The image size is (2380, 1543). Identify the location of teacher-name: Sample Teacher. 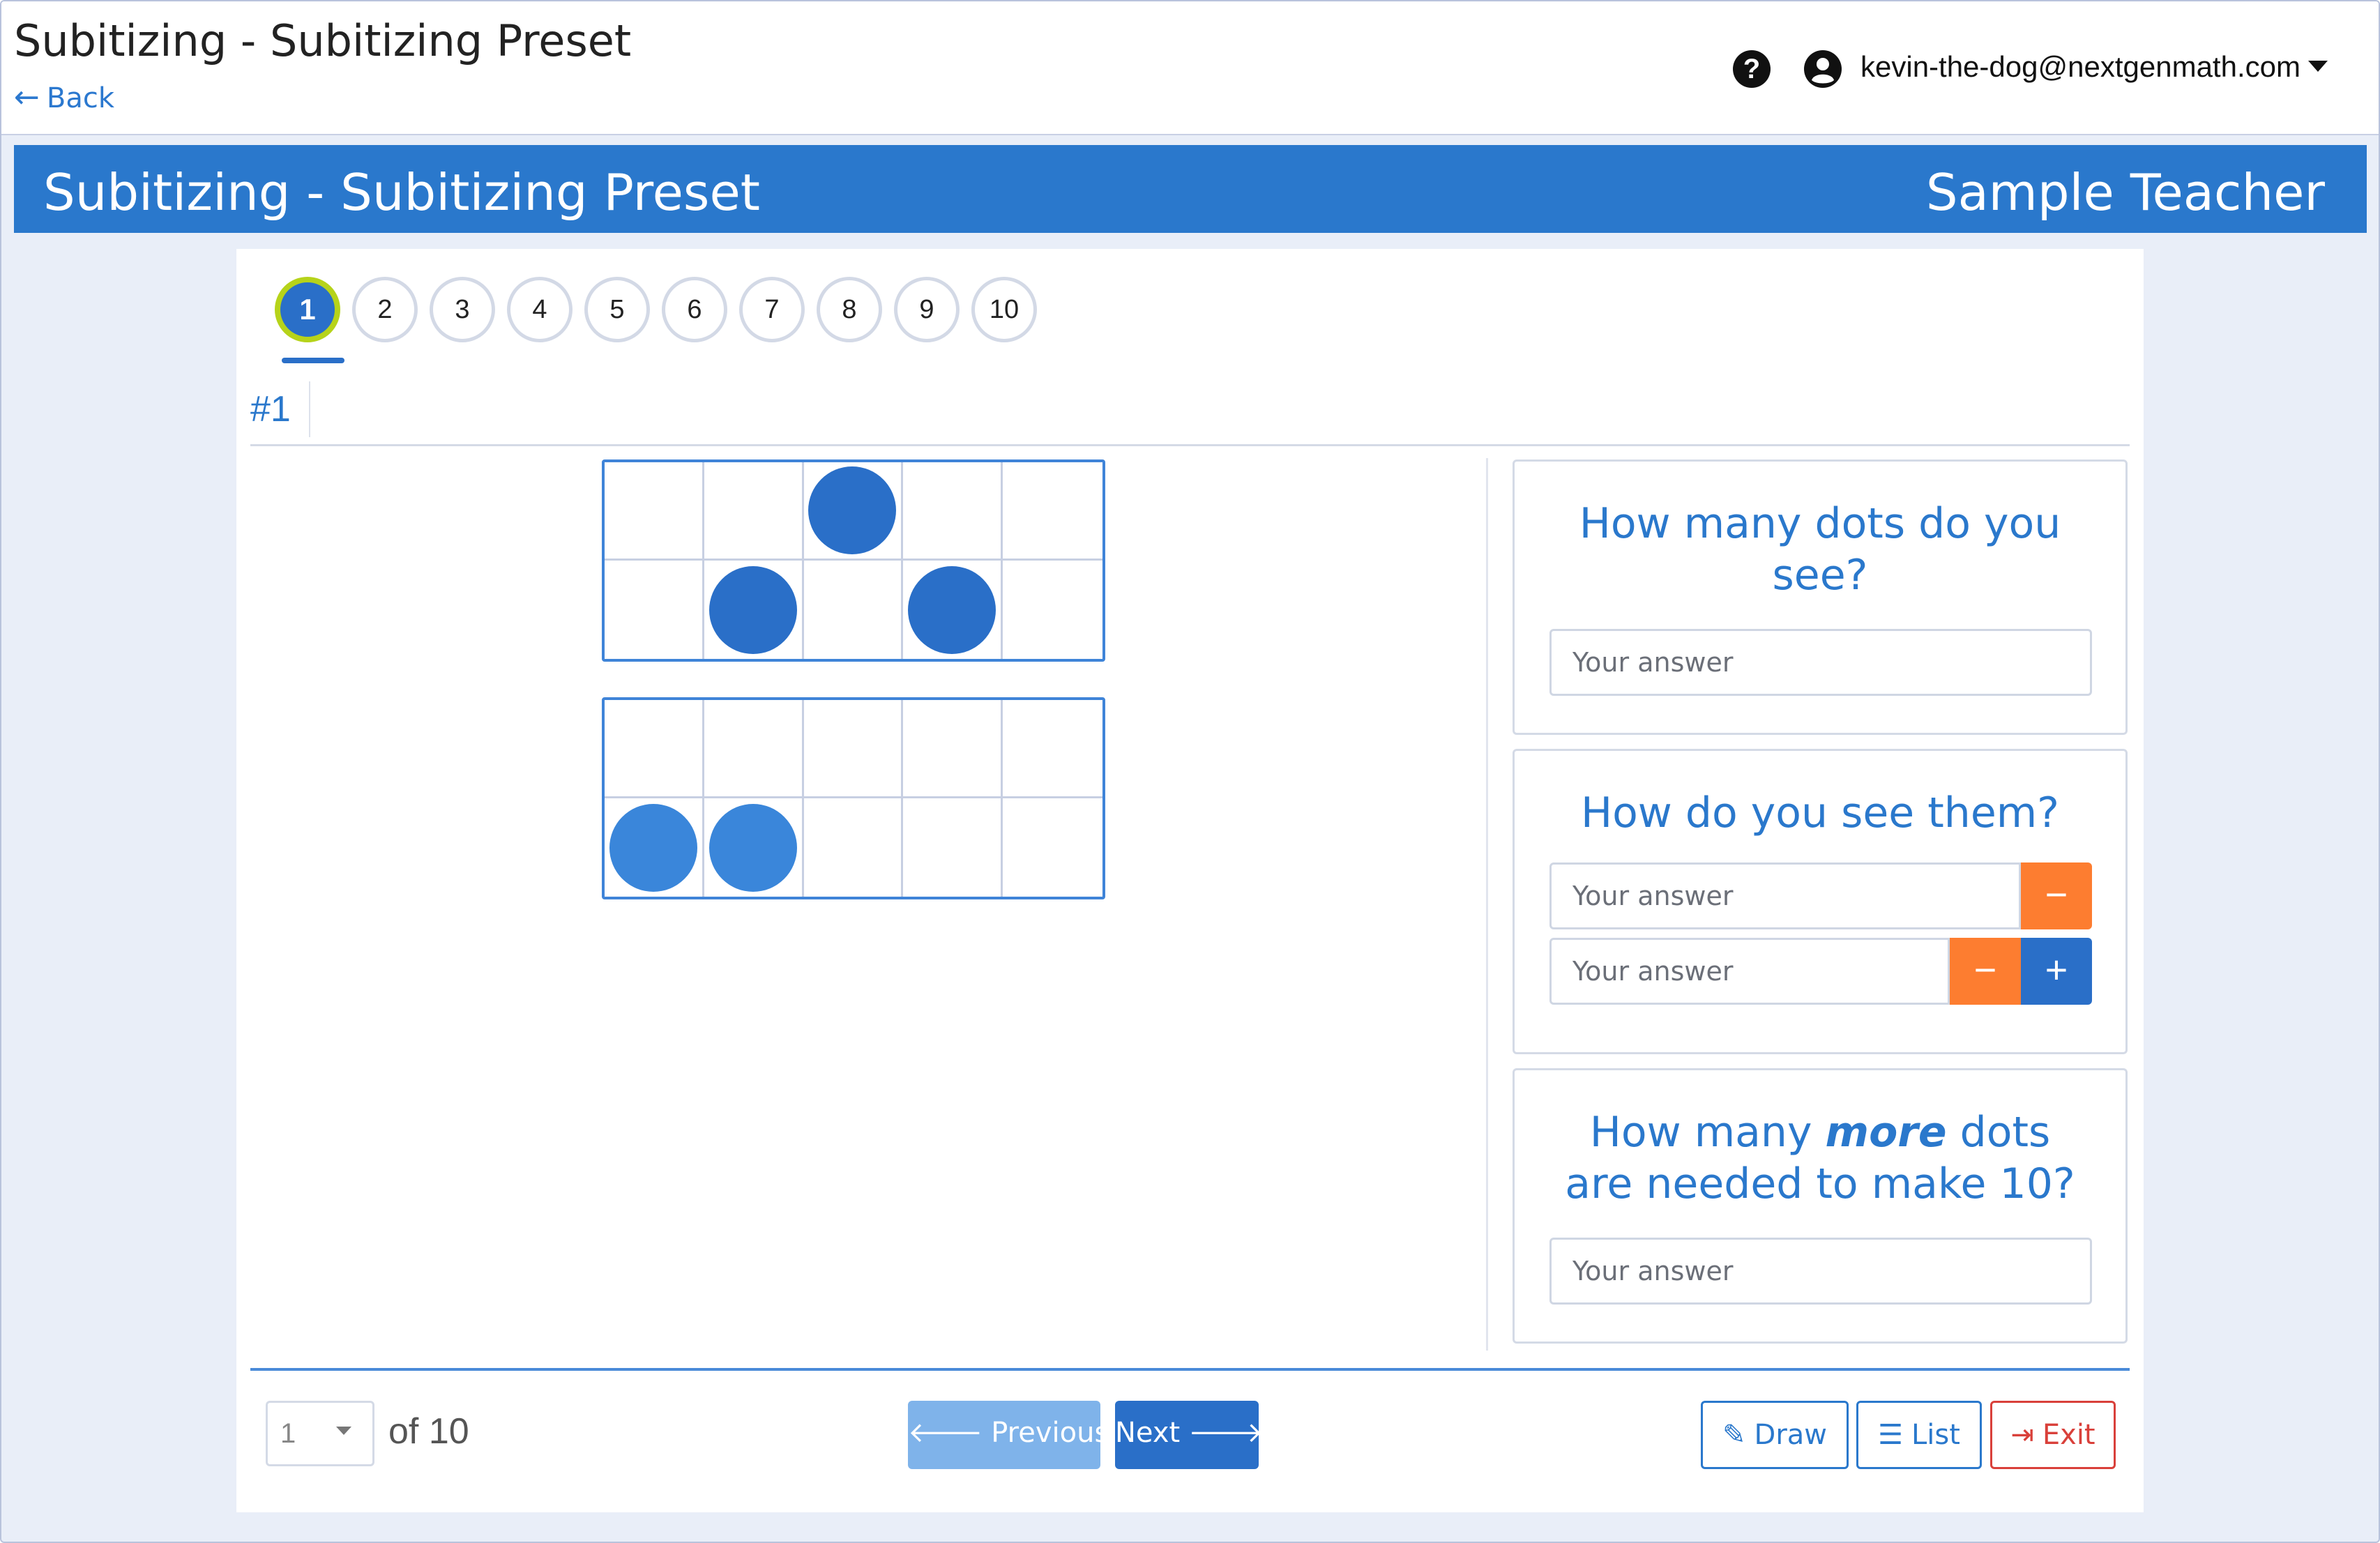
(2125, 192).